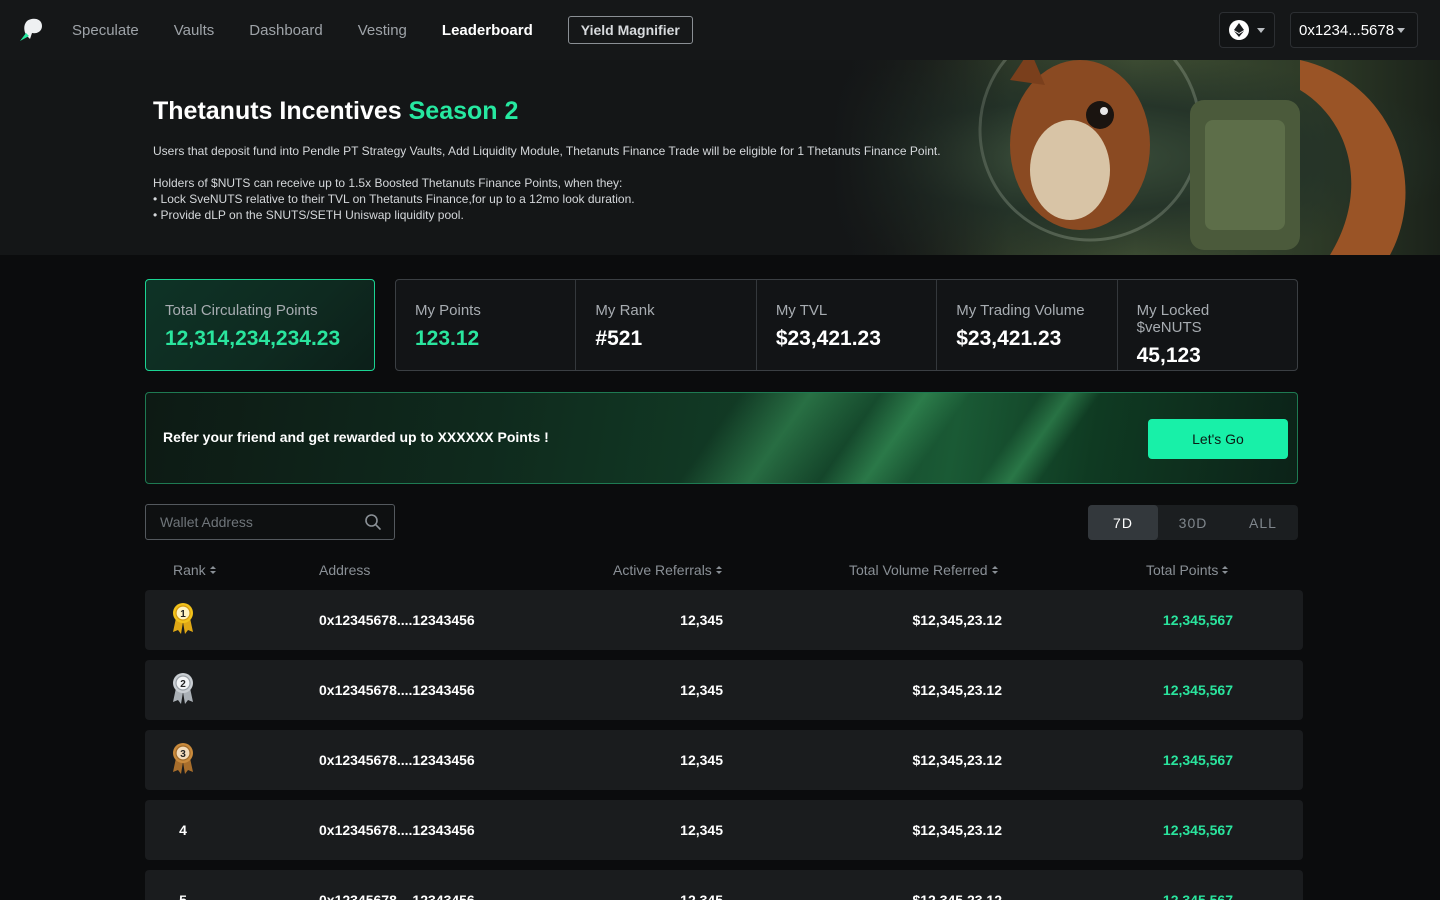  I want to click on medal-rank: 2, so click(183, 684).